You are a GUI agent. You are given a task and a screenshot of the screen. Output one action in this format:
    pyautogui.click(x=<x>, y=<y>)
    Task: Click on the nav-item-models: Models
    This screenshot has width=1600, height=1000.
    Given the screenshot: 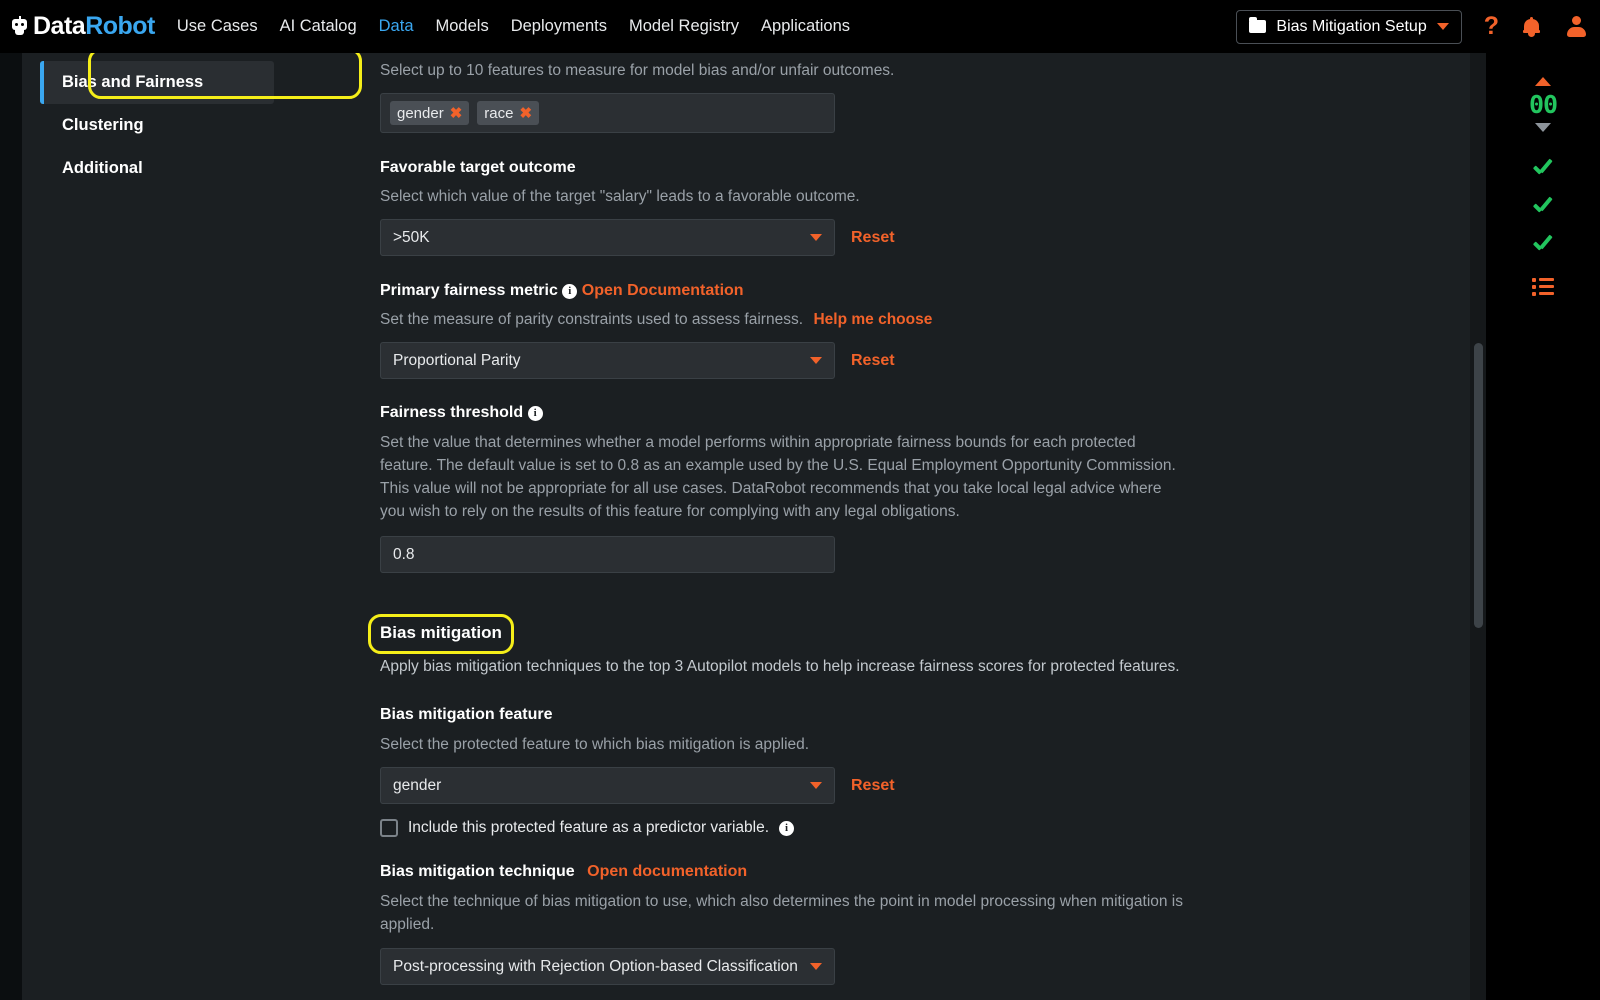 What is the action you would take?
    pyautogui.click(x=462, y=26)
    